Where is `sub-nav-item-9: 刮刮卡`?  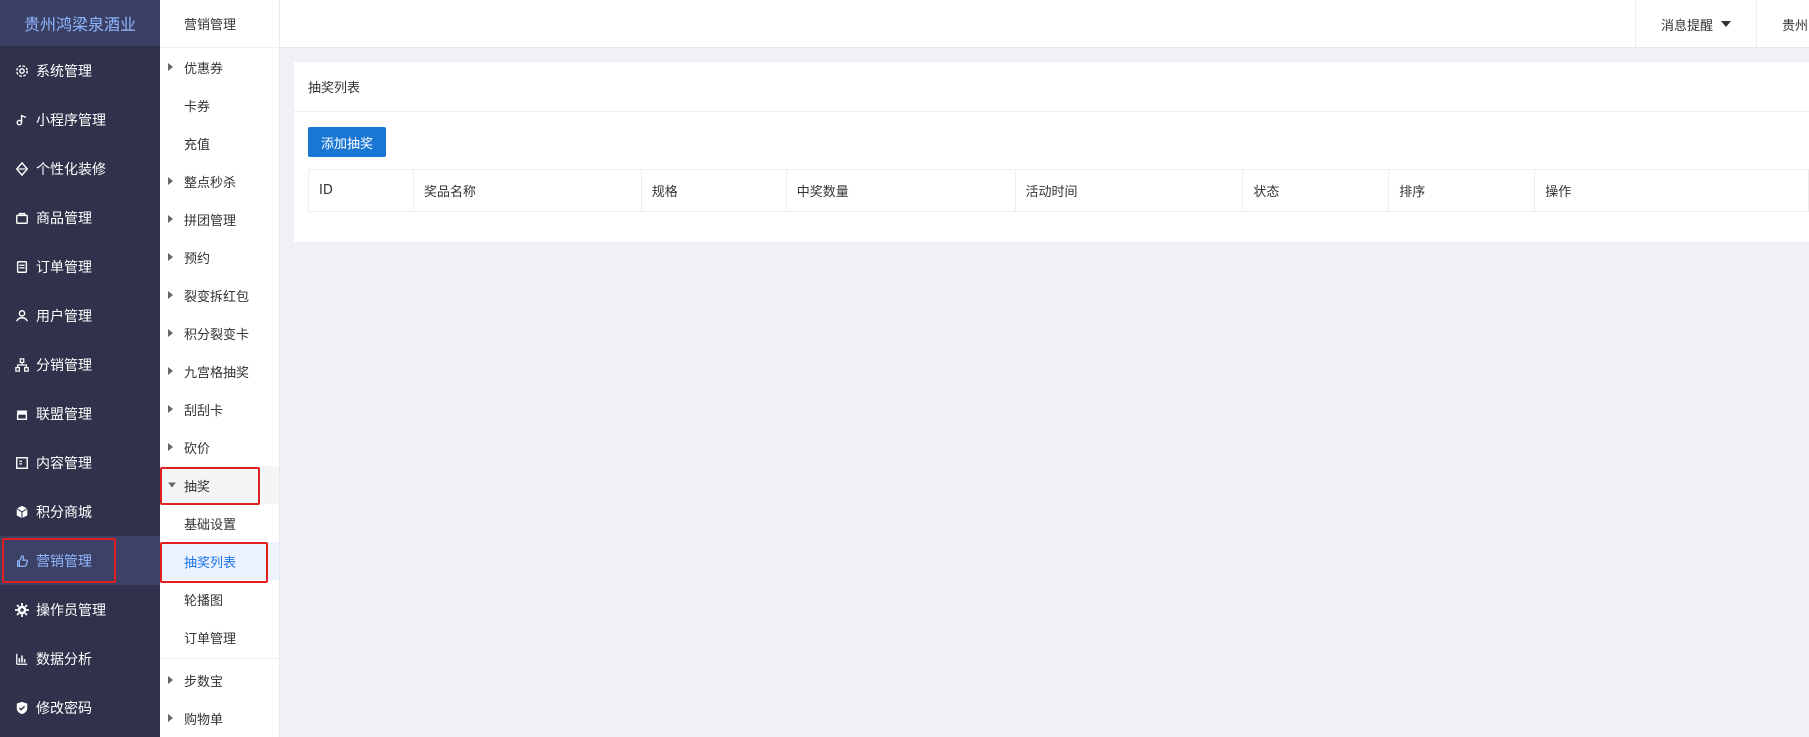
sub-nav-item-9: 刮刮卡 is located at coordinates (219, 409).